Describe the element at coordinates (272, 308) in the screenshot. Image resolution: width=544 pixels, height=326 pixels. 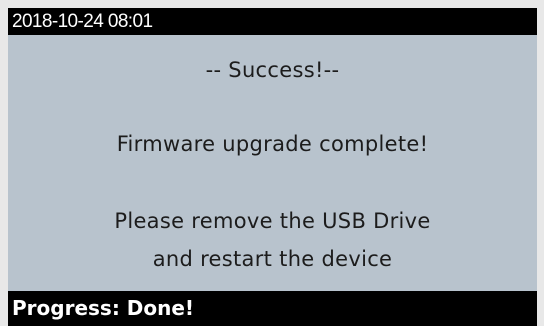
I see `progress-bar: Progress: Done!` at that location.